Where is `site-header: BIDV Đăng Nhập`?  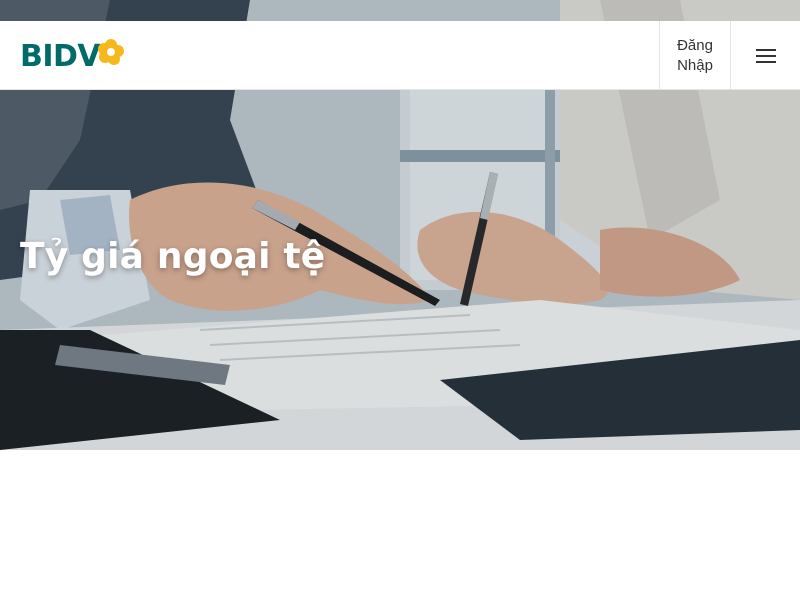
site-header: BIDV Đăng Nhập is located at coordinates (400, 55).